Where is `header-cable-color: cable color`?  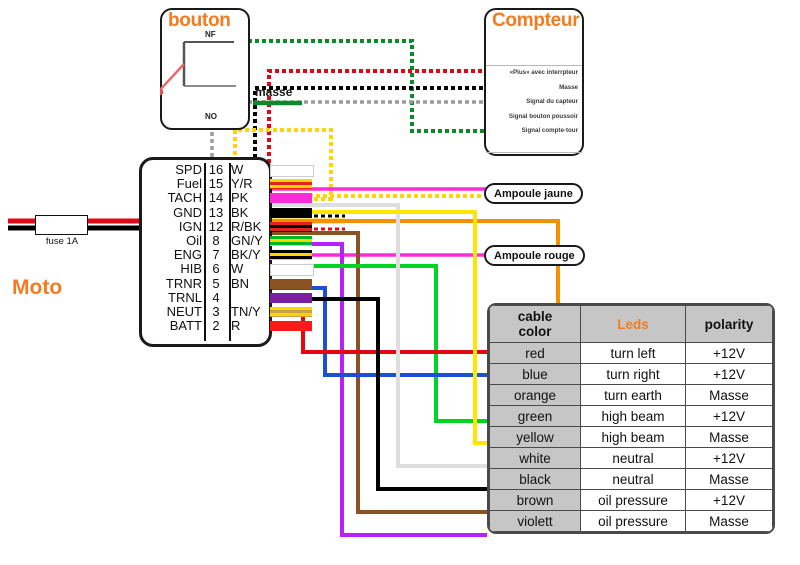
header-cable-color: cable color is located at coordinates (535, 324).